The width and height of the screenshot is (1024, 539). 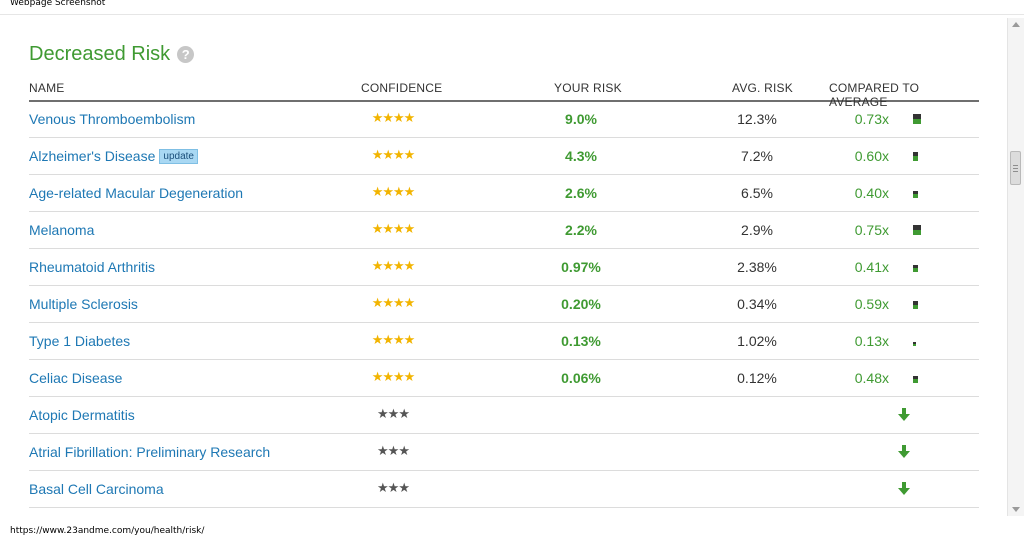 What do you see at coordinates (581, 119) in the screenshot?
I see `your-risk-value: 9.0%` at bounding box center [581, 119].